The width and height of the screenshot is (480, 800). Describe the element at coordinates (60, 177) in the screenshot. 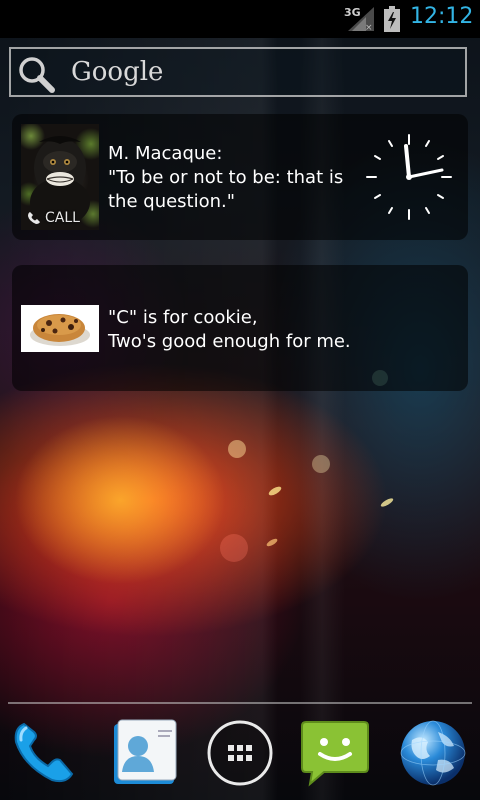

I see `contact-photo: CALL` at that location.